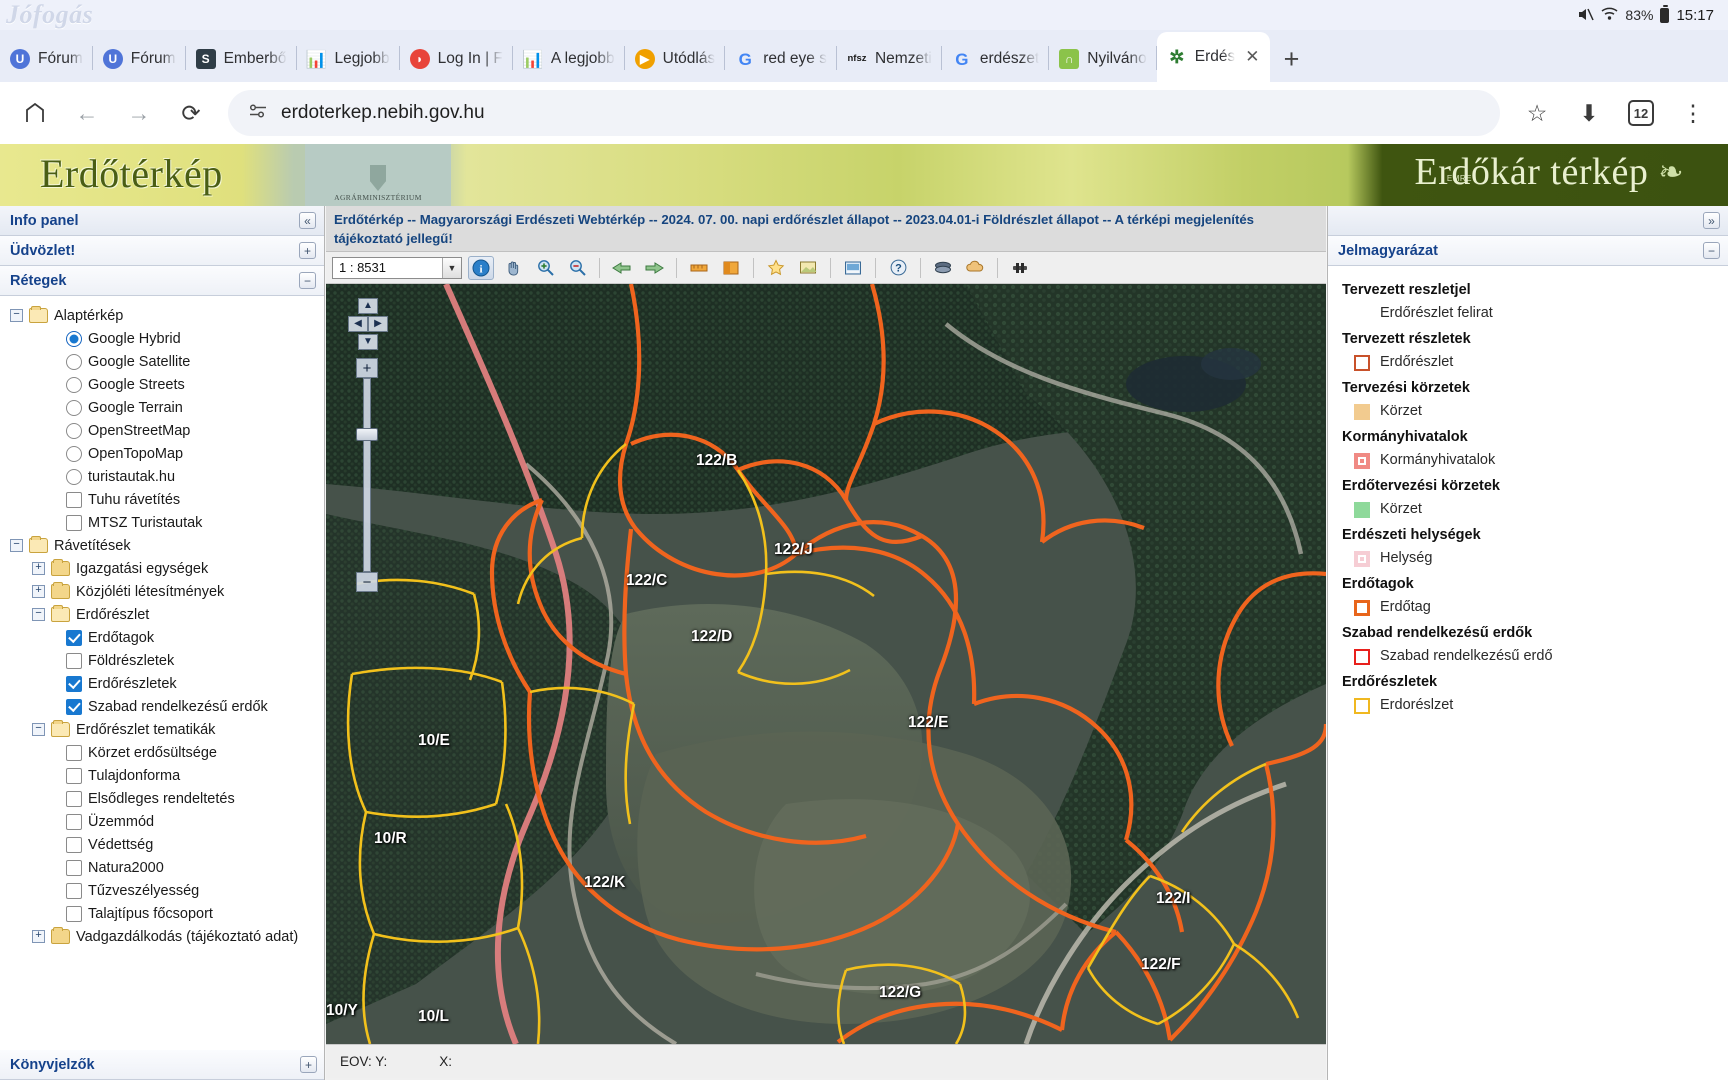 The height and width of the screenshot is (1080, 1728). I want to click on chevron-down-icon: ▼, so click(451, 267).